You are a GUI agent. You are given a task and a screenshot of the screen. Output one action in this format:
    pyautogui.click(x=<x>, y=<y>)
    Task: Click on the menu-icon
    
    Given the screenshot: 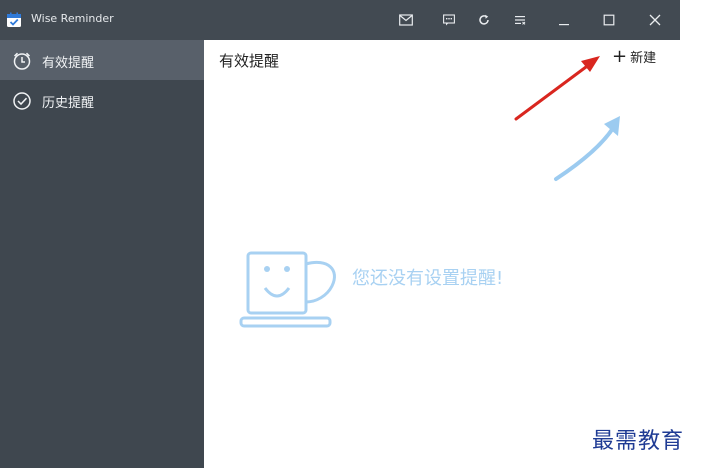 What is the action you would take?
    pyautogui.click(x=520, y=20)
    